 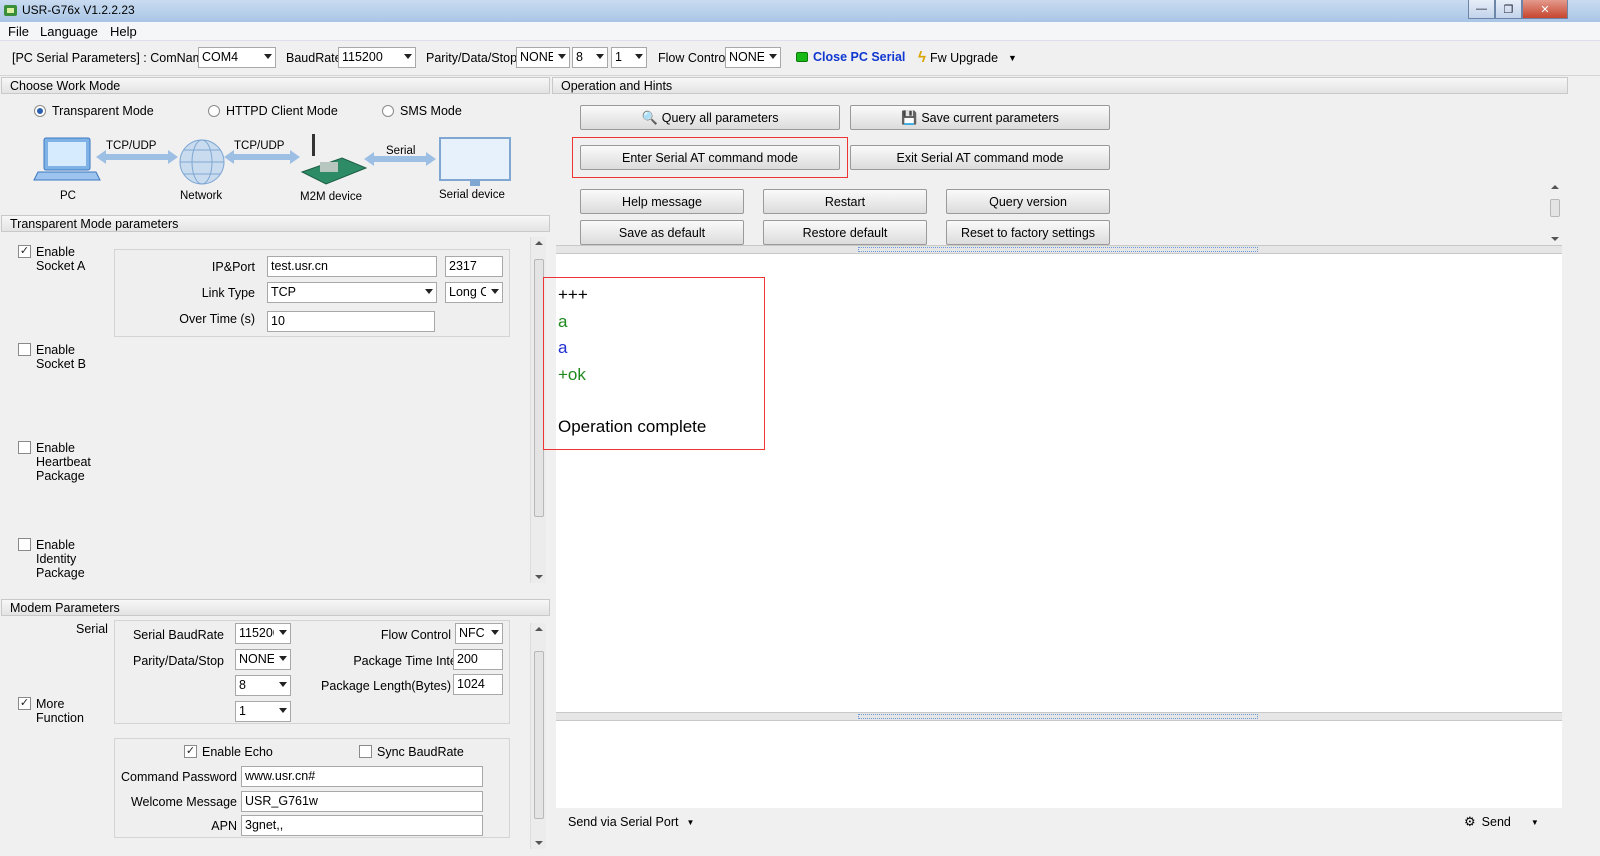 What do you see at coordinates (111, 58) in the screenshot?
I see `pc-serial-label: [PC Serial Parameters] : ComName` at bounding box center [111, 58].